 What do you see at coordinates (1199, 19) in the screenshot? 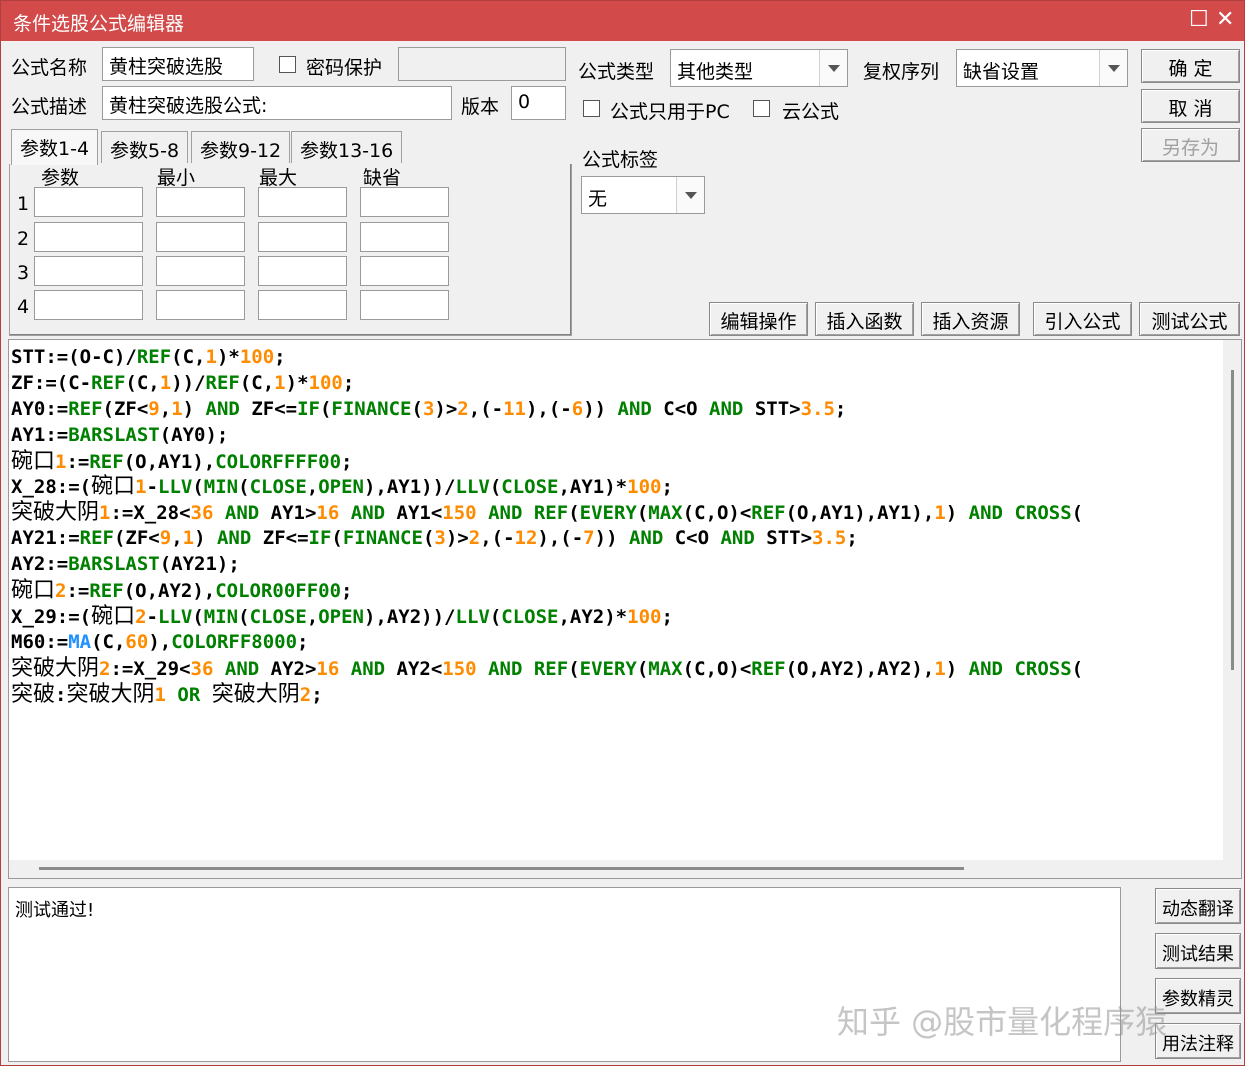
I see `maximize-icon: ☐` at bounding box center [1199, 19].